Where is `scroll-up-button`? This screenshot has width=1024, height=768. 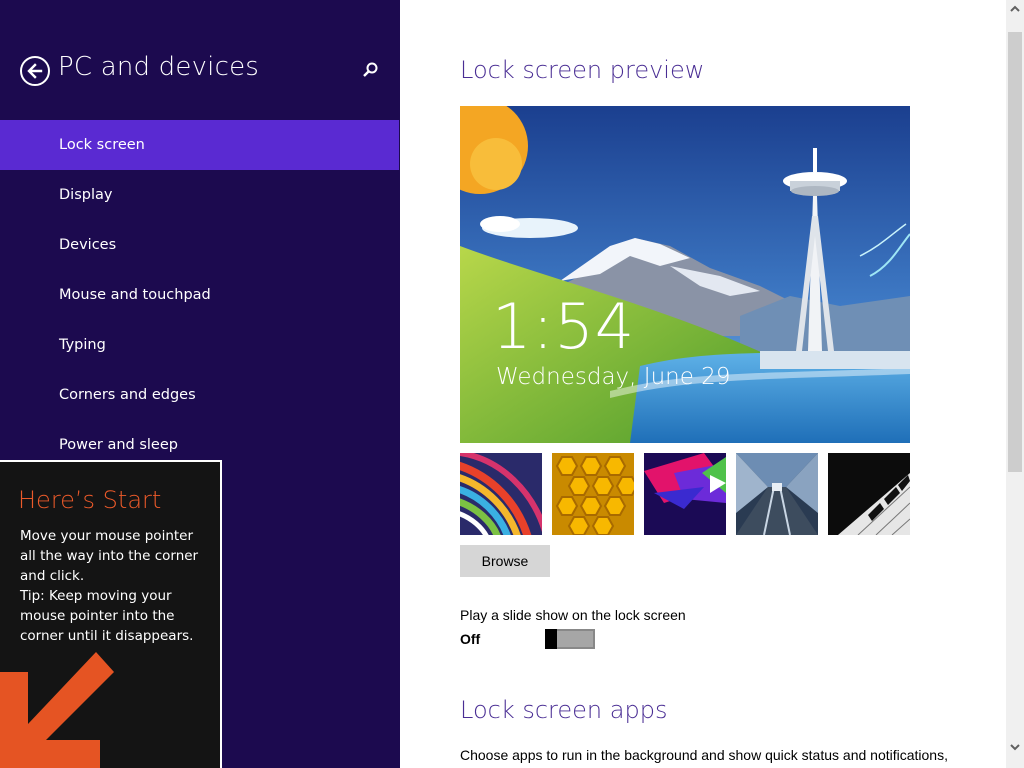
scroll-up-button is located at coordinates (1015, 9).